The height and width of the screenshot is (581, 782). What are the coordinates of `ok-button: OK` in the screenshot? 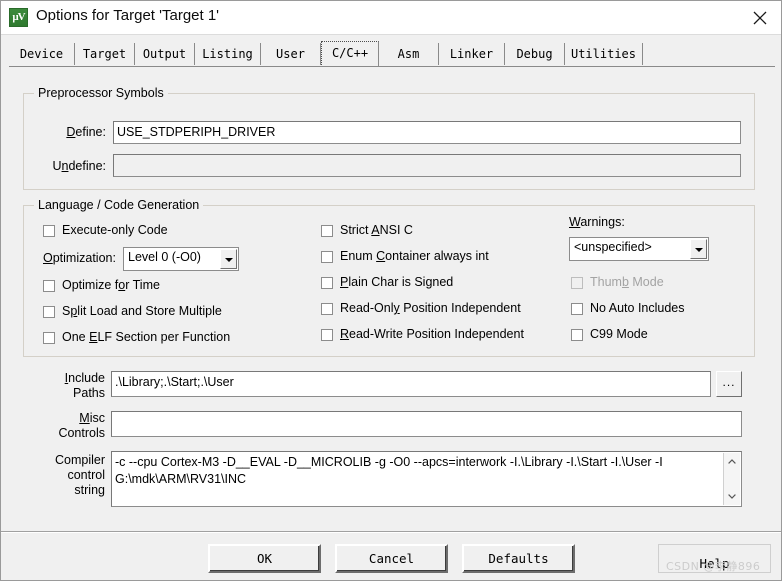 It's located at (264, 558).